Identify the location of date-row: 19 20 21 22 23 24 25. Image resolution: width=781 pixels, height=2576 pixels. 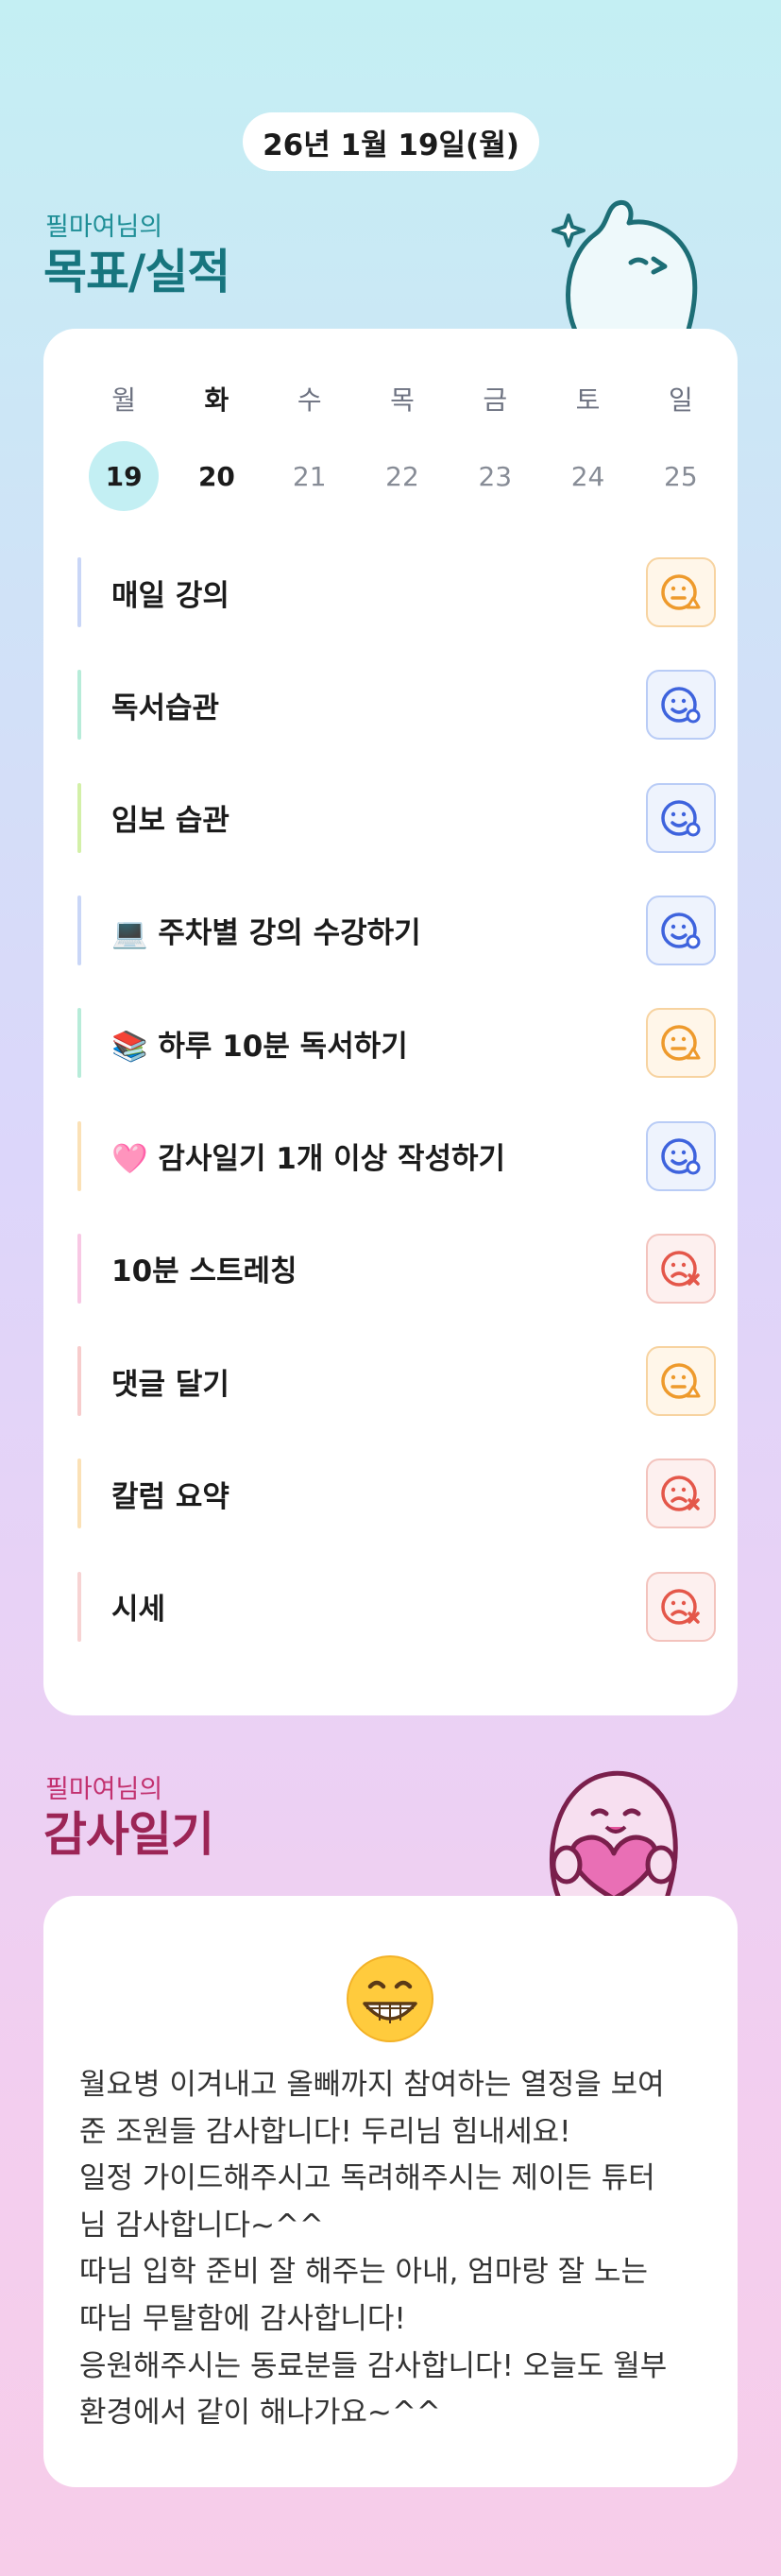
(402, 476).